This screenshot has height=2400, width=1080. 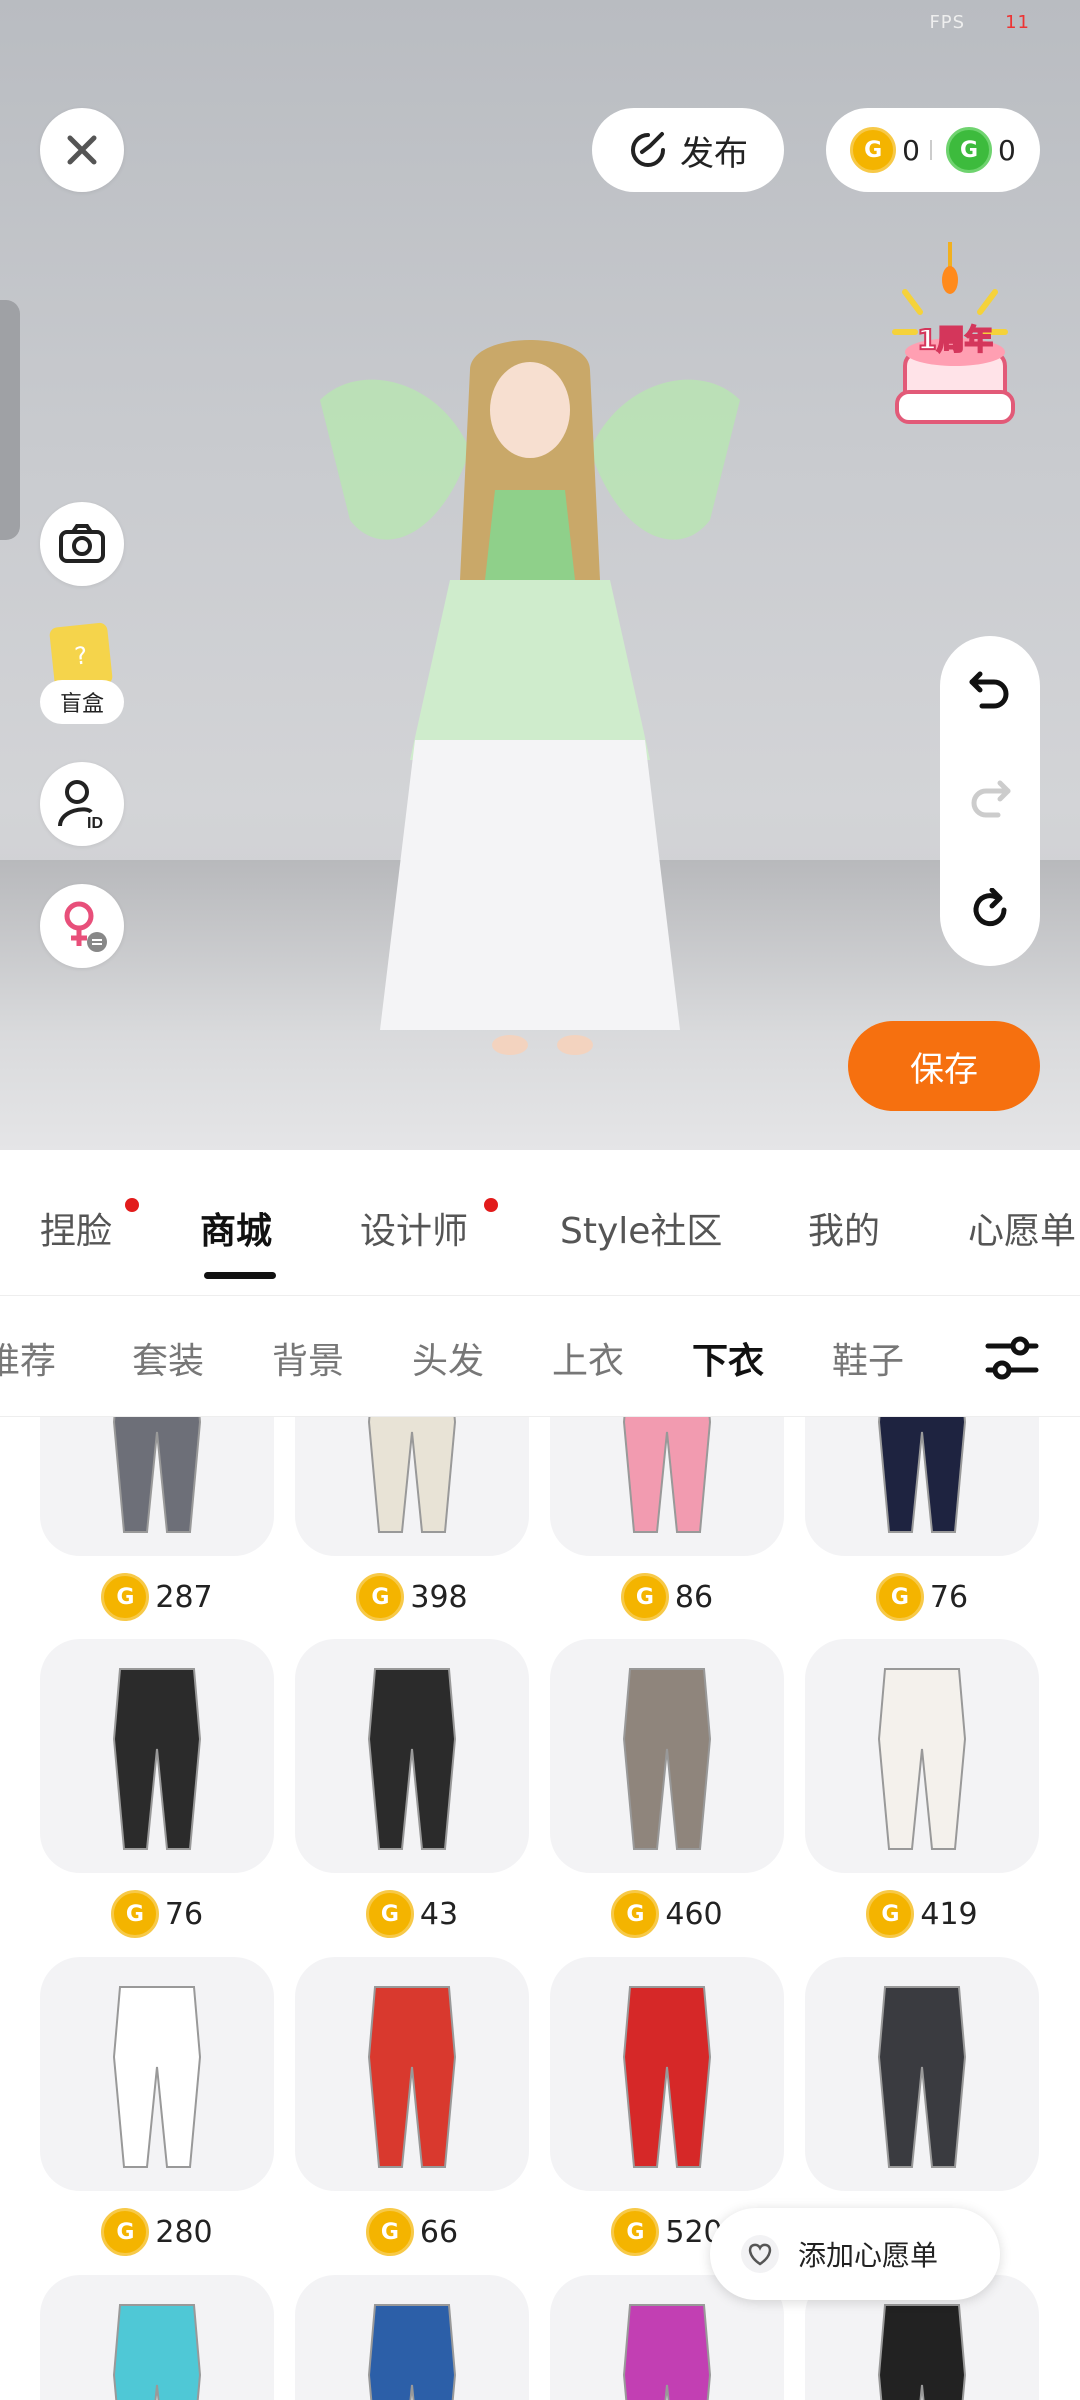 I want to click on item-price-value: 43, so click(x=439, y=1914).